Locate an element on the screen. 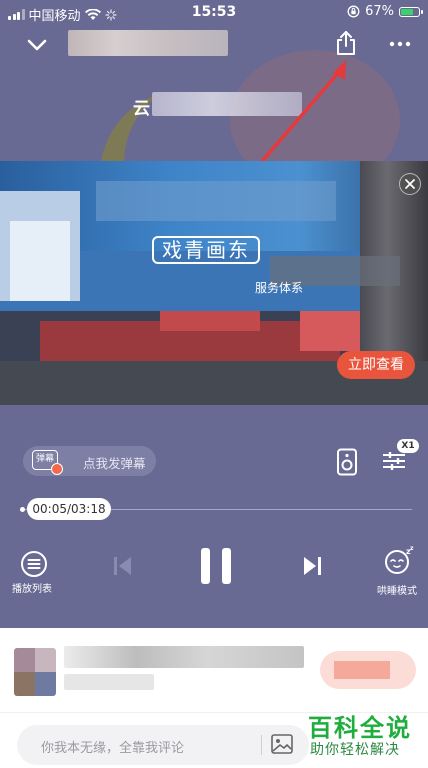 The image size is (428, 768). ad-view-now-button: 立即查看 is located at coordinates (376, 365).